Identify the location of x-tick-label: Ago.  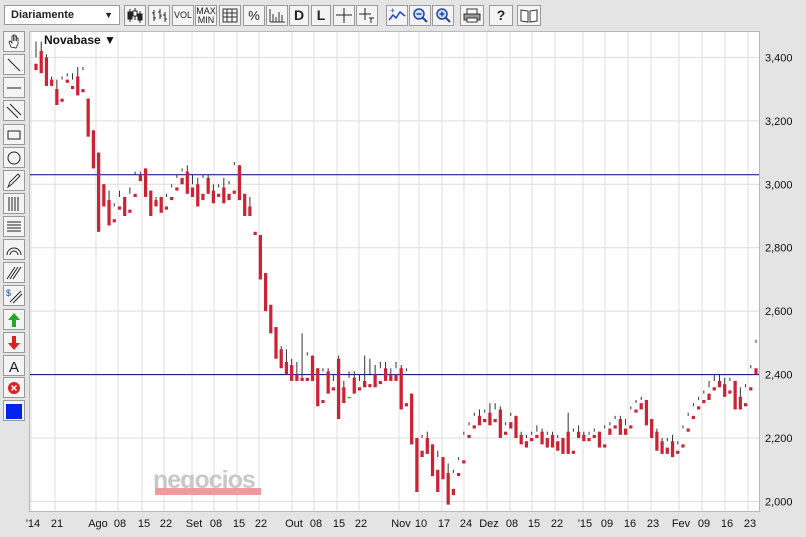
(98, 524).